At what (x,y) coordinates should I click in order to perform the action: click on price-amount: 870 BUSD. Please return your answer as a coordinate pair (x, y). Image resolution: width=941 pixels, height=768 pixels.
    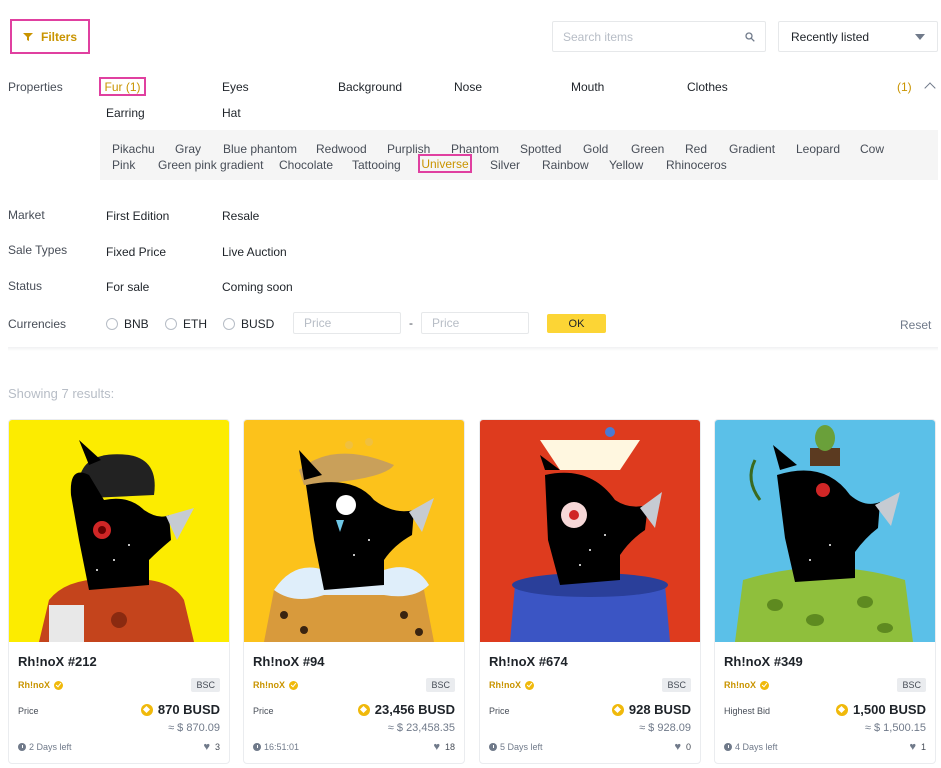
    Looking at the image, I should click on (188, 709).